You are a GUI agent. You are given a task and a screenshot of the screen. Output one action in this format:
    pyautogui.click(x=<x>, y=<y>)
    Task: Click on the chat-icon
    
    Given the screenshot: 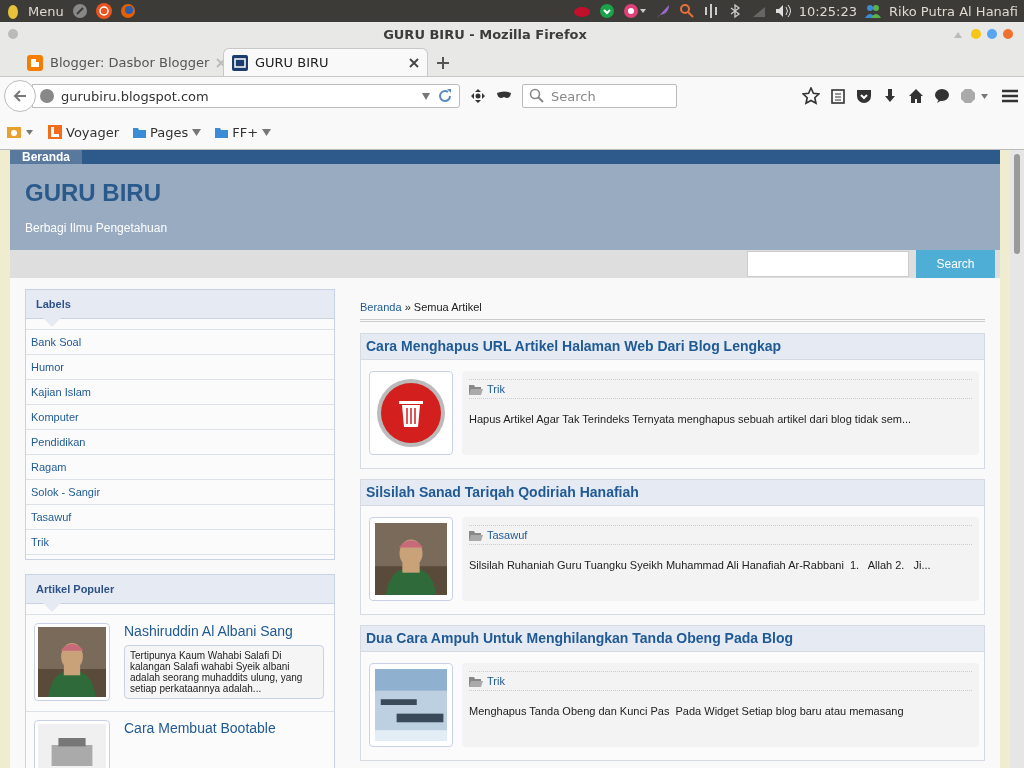 What is the action you would take?
    pyautogui.click(x=942, y=96)
    